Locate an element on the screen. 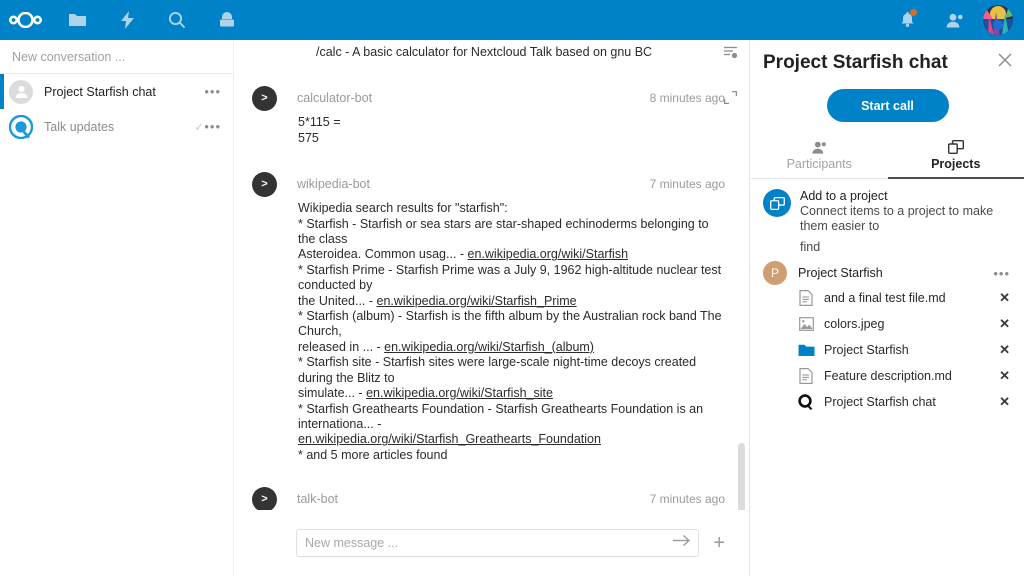  tab-projects: Projects is located at coordinates (955, 158).